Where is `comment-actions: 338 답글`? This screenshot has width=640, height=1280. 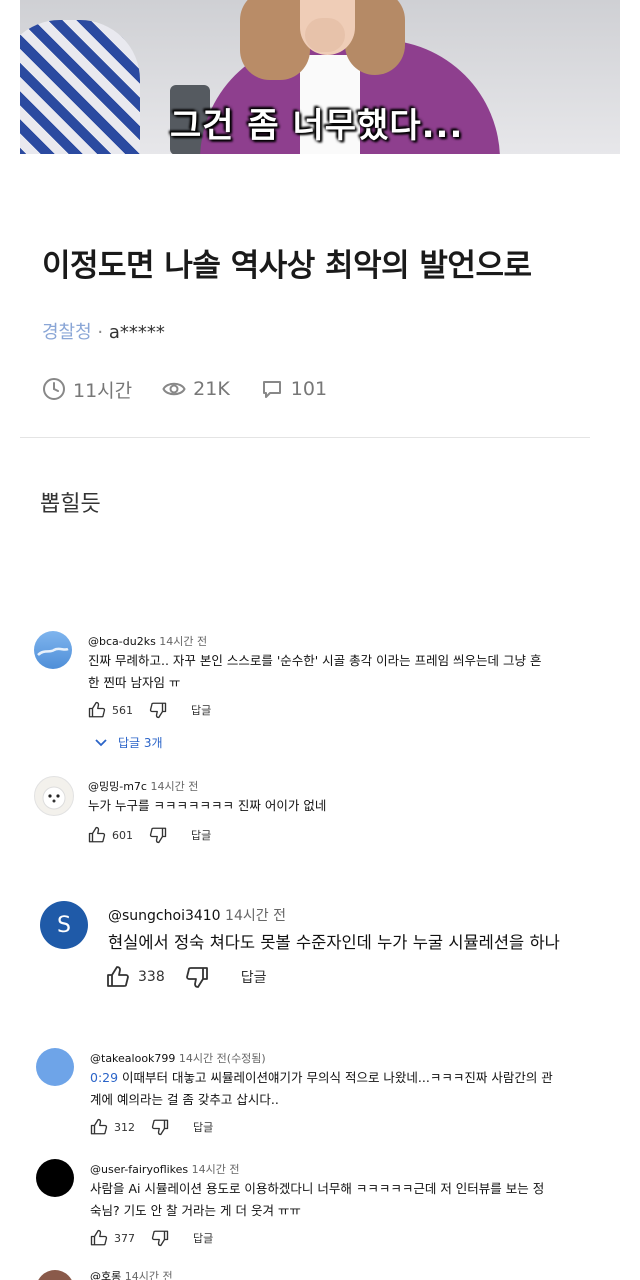 comment-actions: 338 답글 is located at coordinates (186, 977).